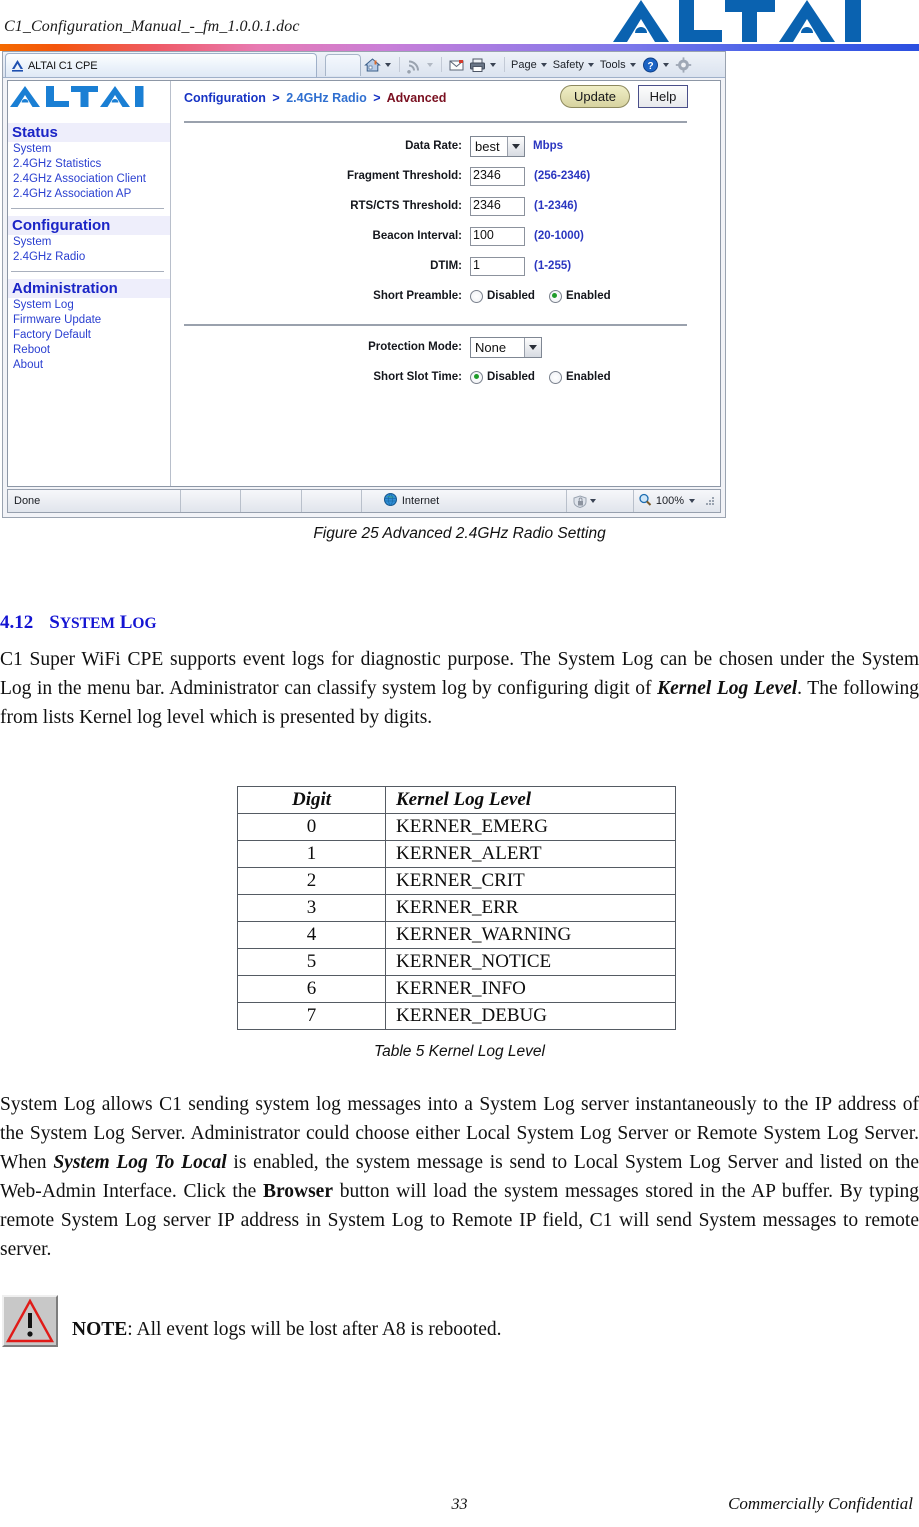 The image size is (919, 1527). Describe the element at coordinates (766, 21) in the screenshot. I see `altai-logo` at that location.